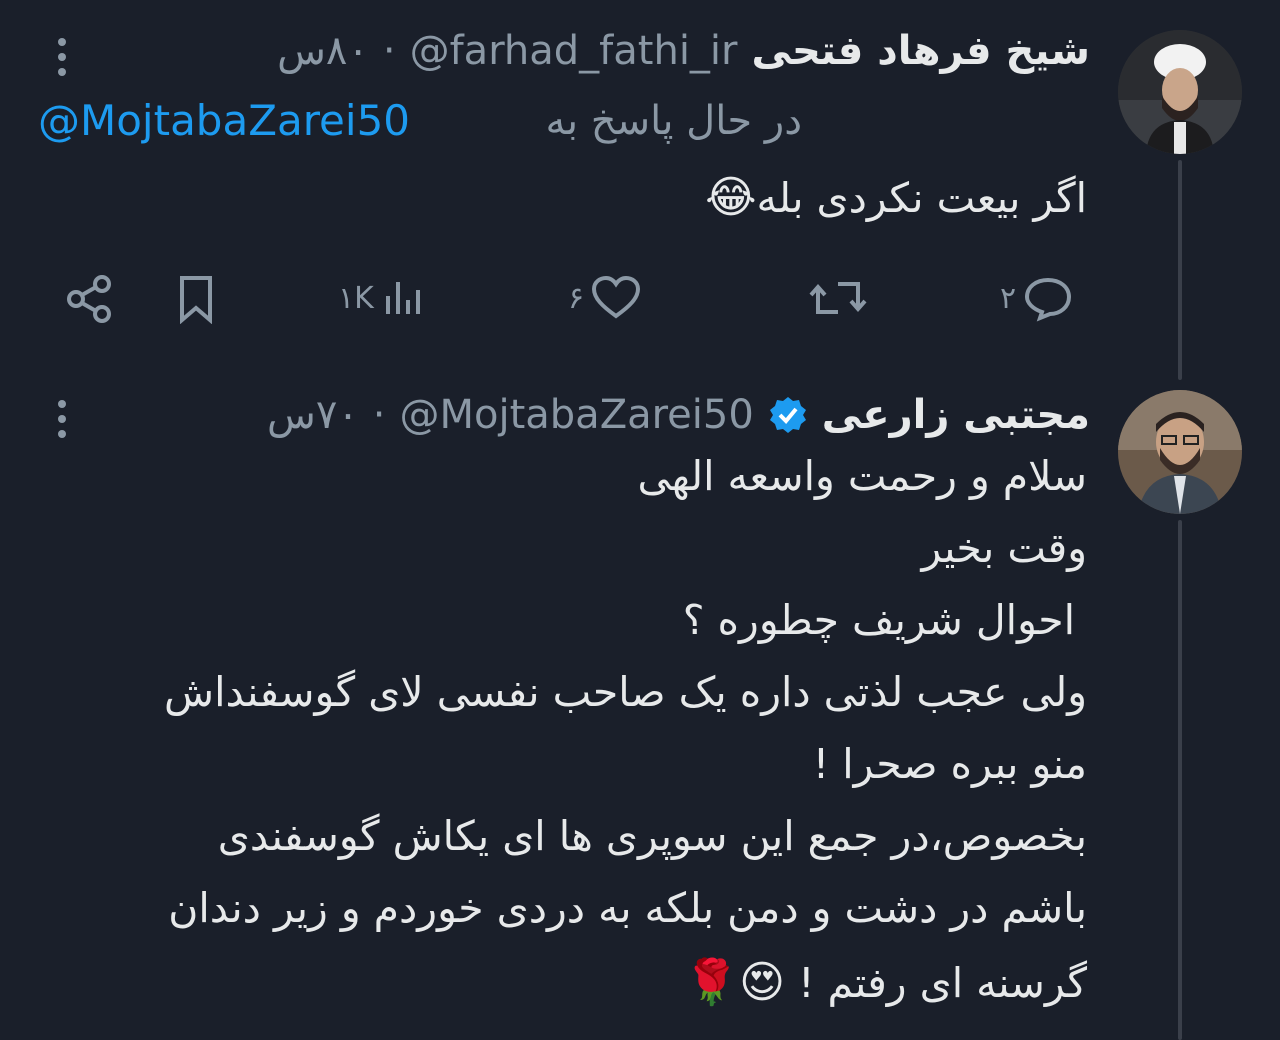  I want to click on tweet1-text: اگر بیعت نکردی بله😂, so click(896, 197).